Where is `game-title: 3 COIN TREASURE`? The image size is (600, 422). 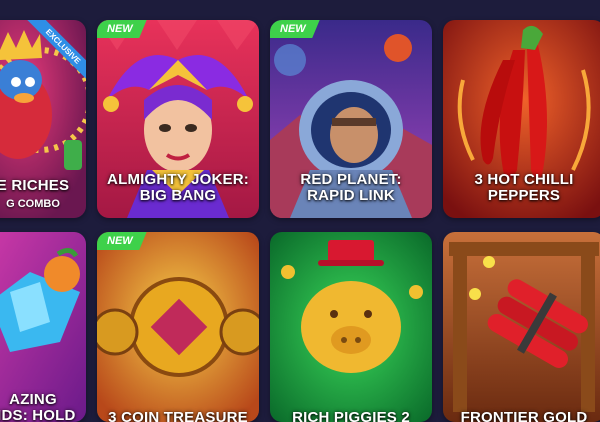
game-title: 3 COIN TREASURE is located at coordinates (178, 416).